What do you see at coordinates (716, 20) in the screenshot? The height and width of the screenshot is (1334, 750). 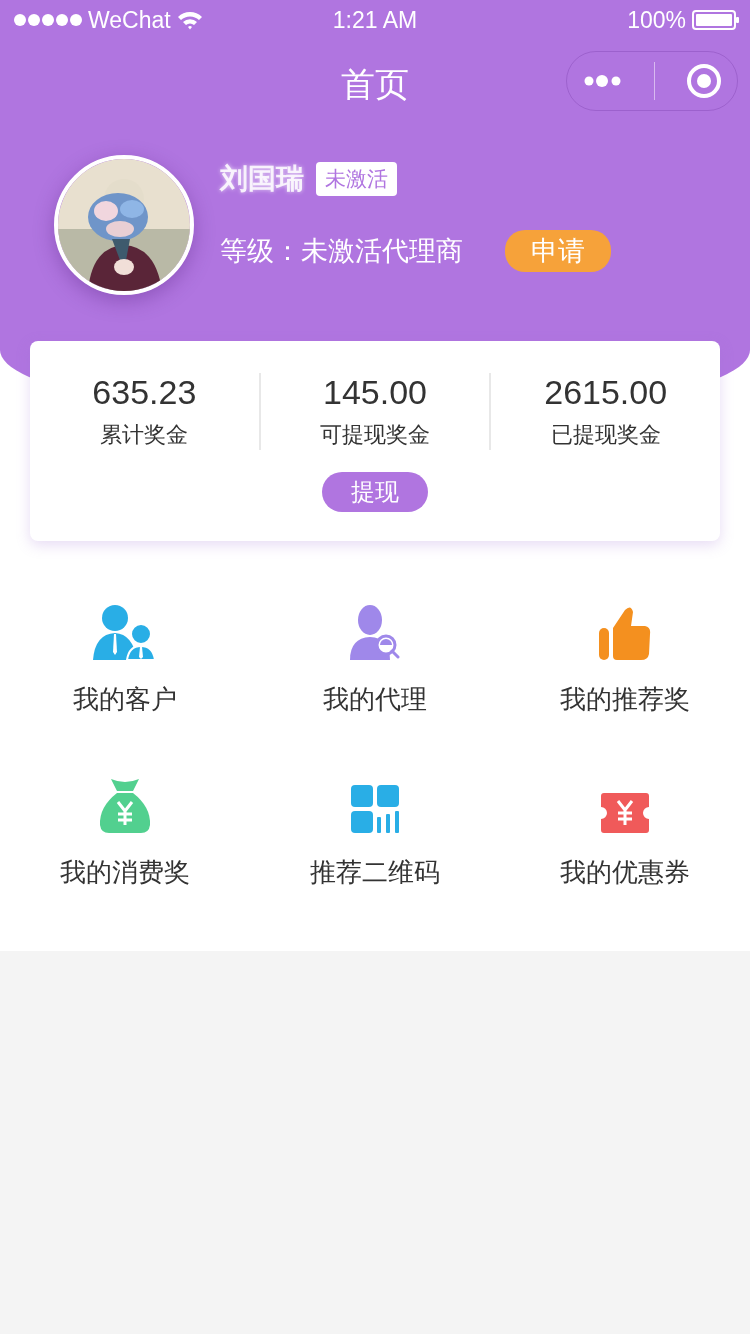 I see `battery-icon` at bounding box center [716, 20].